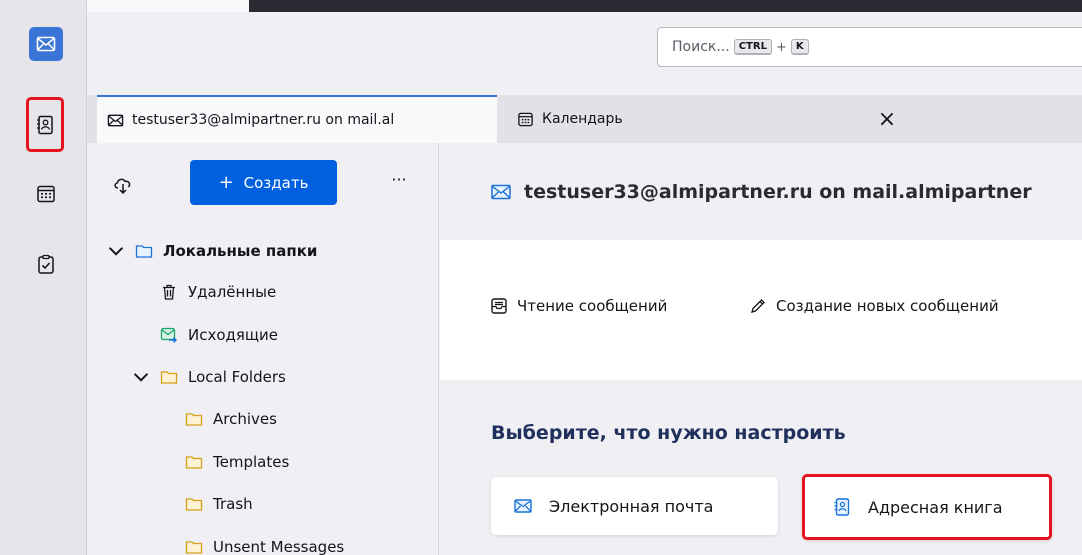 This screenshot has width=1082, height=555. I want to click on tab-close-button: ×, so click(887, 119).